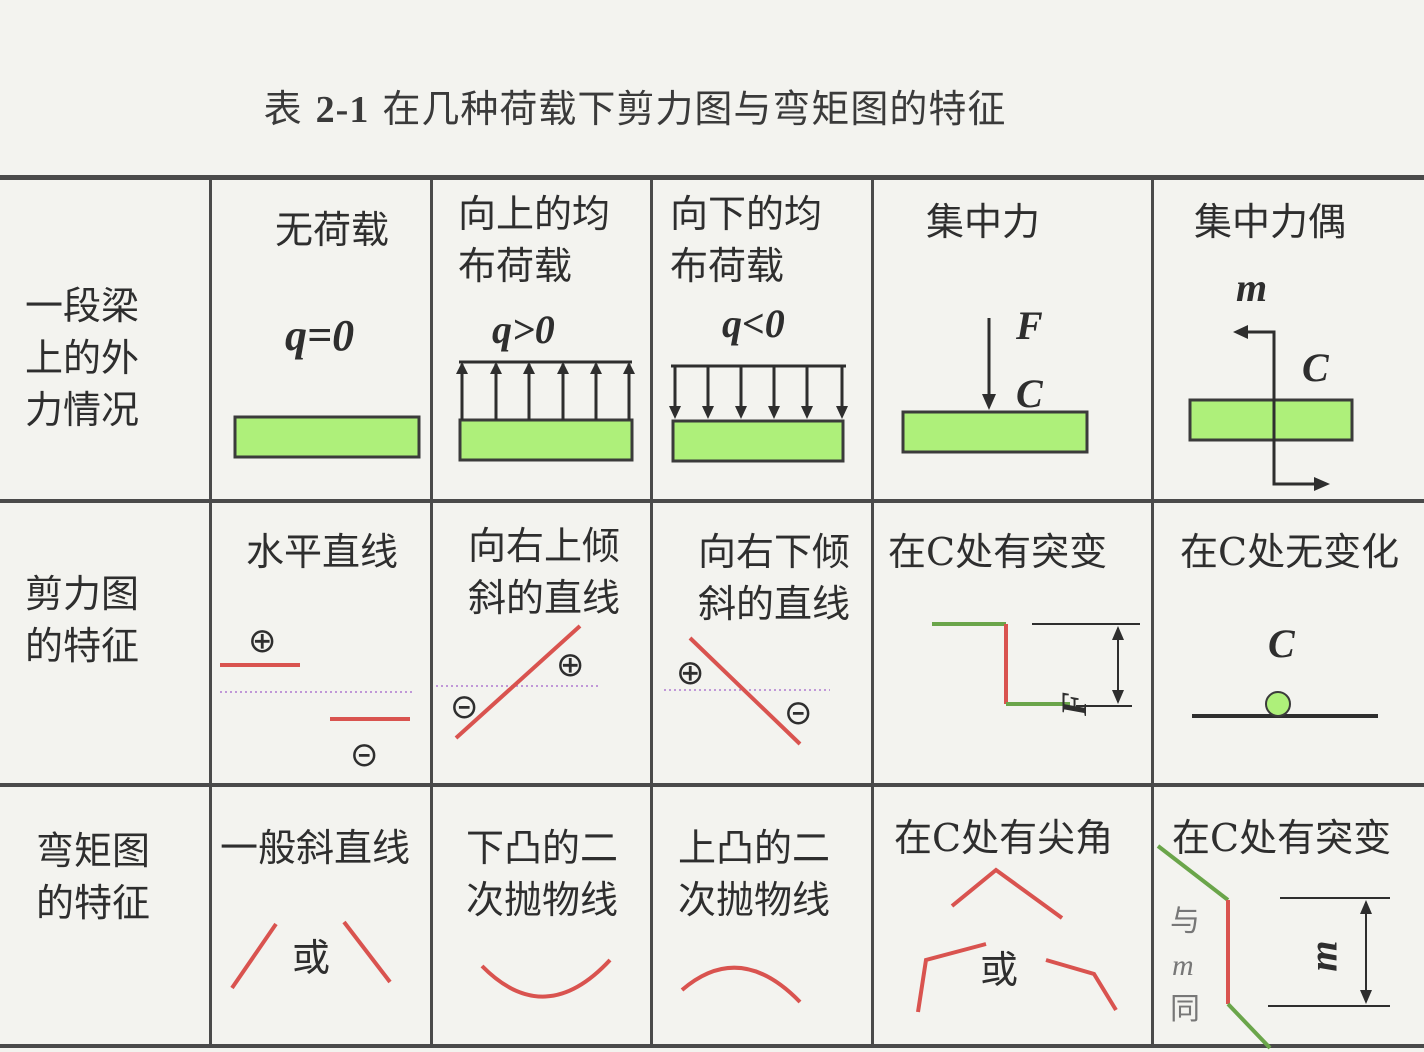 Image resolution: width=1424 pixels, height=1052 pixels. I want to click on moment-concave-up-curve, so click(546, 978).